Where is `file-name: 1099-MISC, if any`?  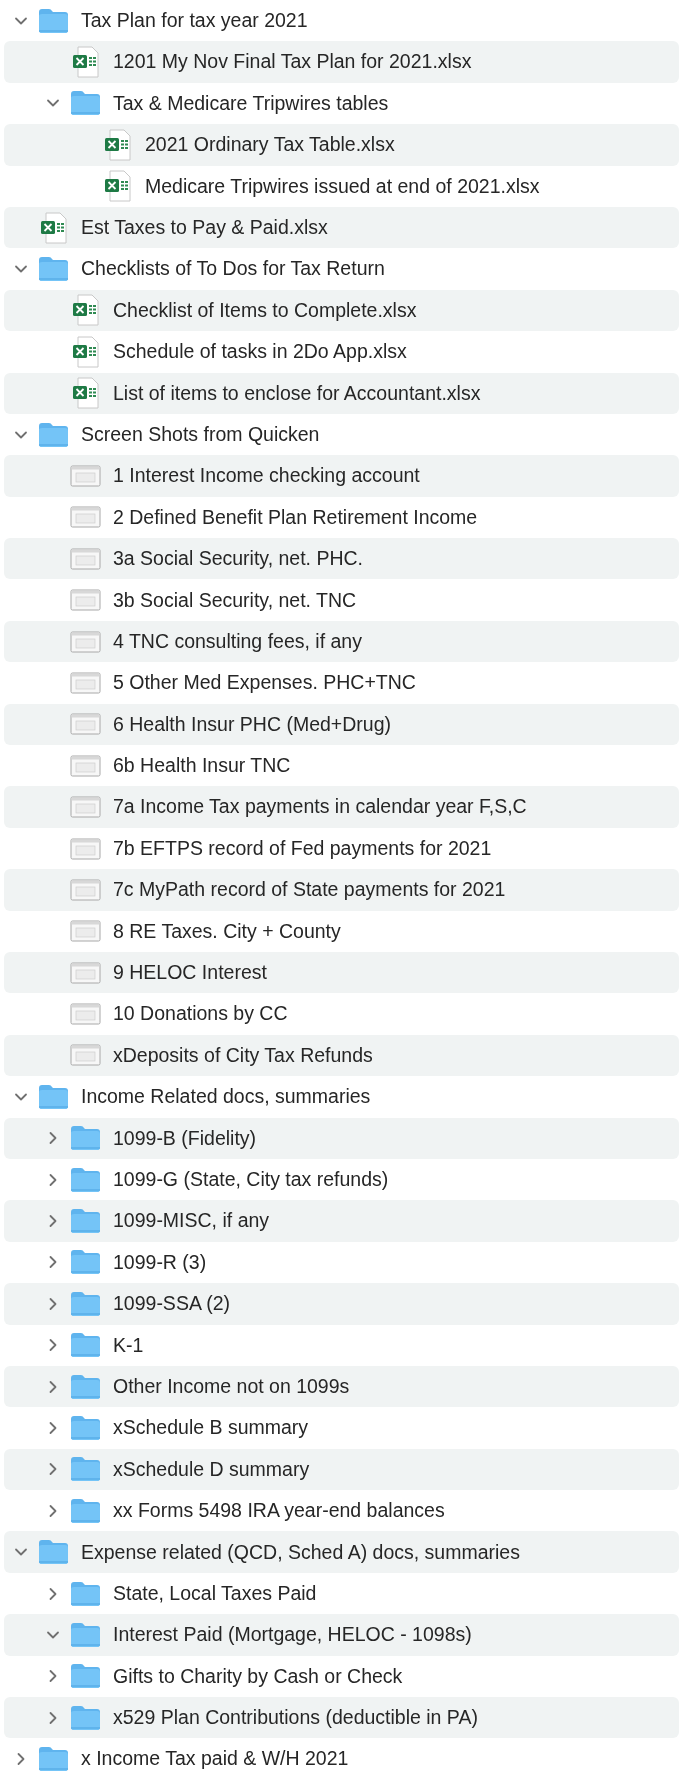 file-name: 1099-MISC, if any is located at coordinates (191, 1221).